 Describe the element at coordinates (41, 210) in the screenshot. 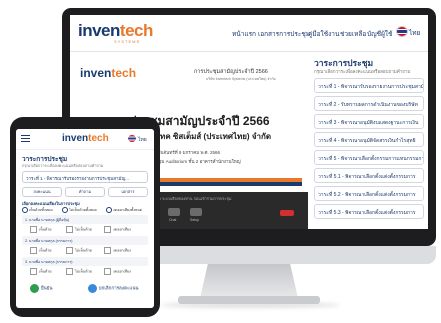

I see `radio-label: เห็นด้วยทั้งหมด` at that location.